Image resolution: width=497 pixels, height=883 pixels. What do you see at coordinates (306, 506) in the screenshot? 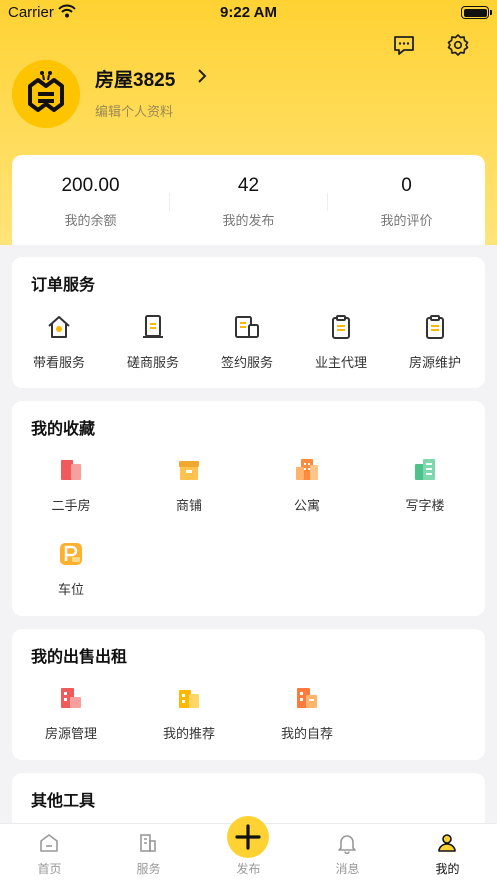
I see `item-label: 公寓` at bounding box center [306, 506].